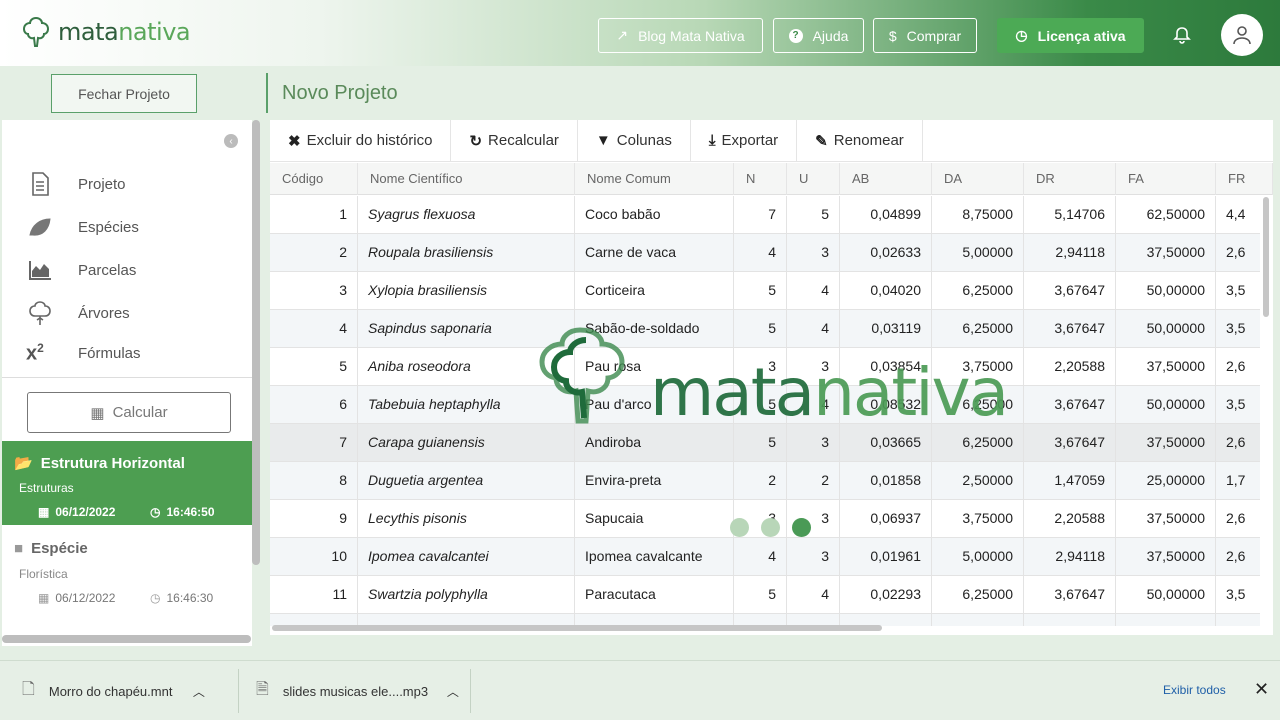 The height and width of the screenshot is (720, 1280). What do you see at coordinates (1266, 410) in the screenshot?
I see `table-vertical-scrollbar` at bounding box center [1266, 410].